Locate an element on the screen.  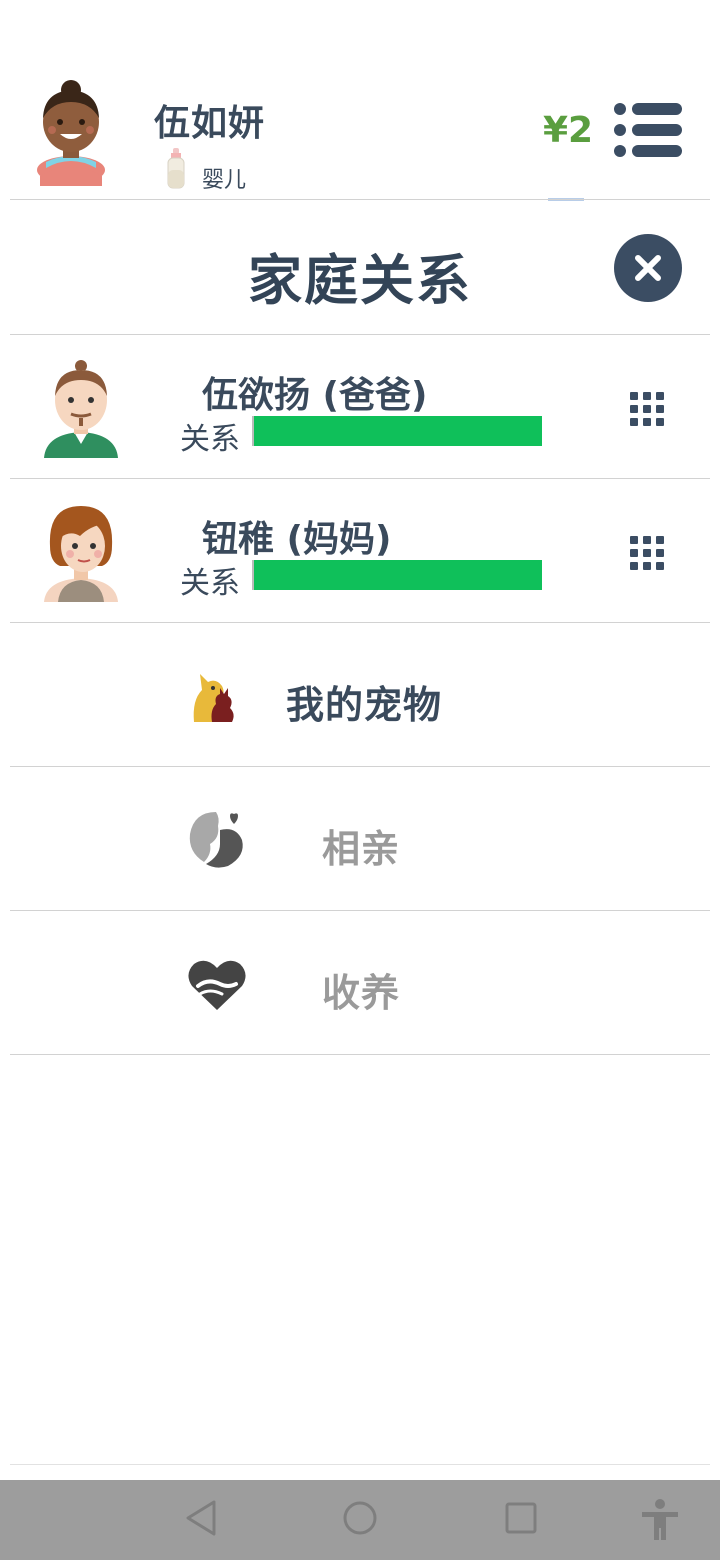
action-label: 我的宠物 is located at coordinates (364, 705).